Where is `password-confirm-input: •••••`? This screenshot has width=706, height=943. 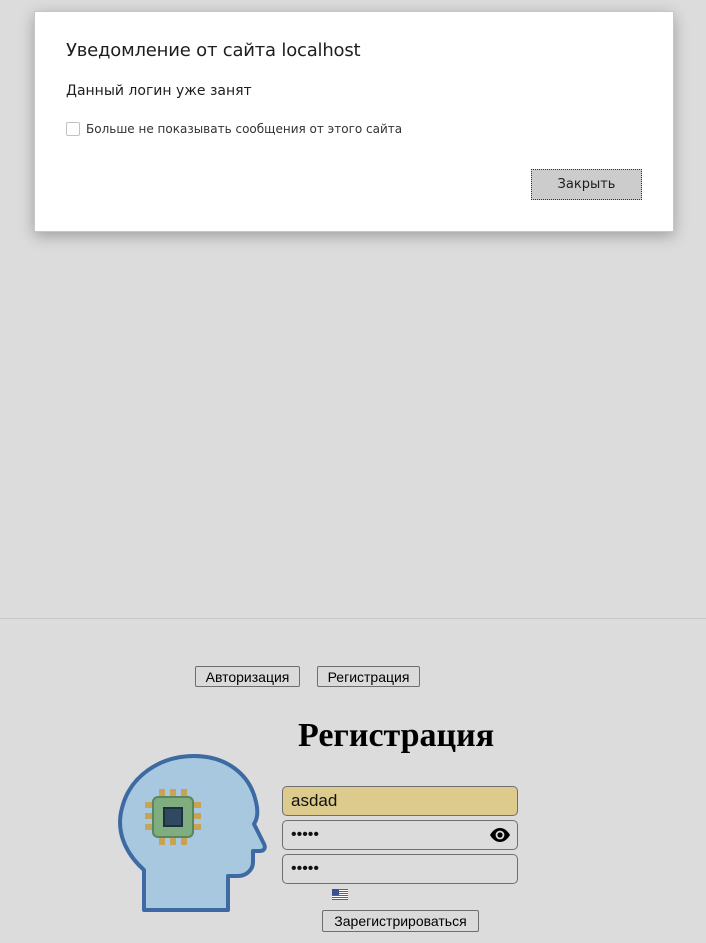 password-confirm-input: ••••• is located at coordinates (400, 869).